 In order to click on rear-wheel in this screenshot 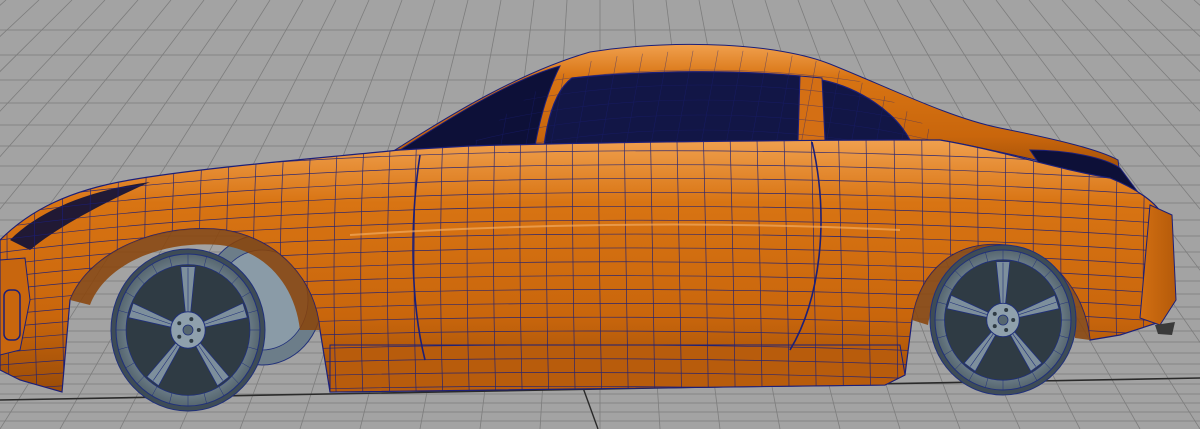, I will do `click(1003, 320)`.